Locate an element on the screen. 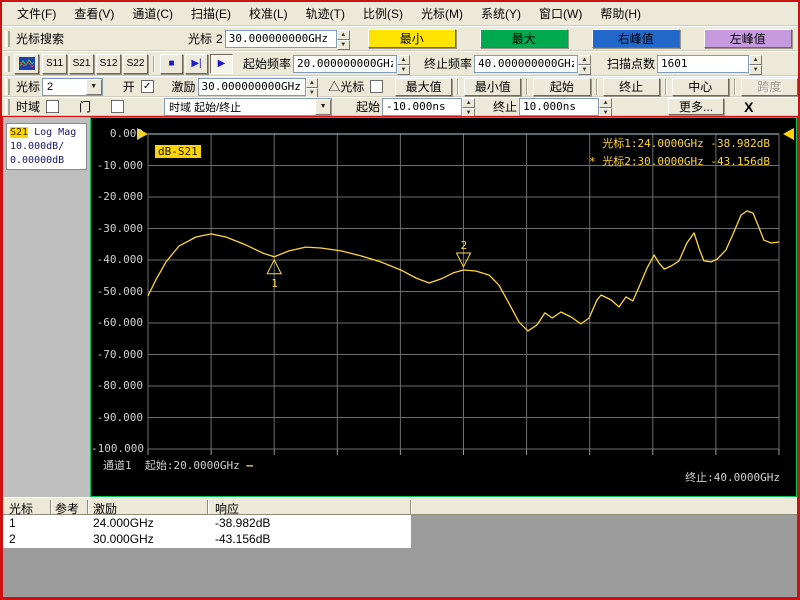 Image resolution: width=800 pixels, height=600 pixels. time-domain-mode-value: 时域 起始/终止 is located at coordinates (205, 107).